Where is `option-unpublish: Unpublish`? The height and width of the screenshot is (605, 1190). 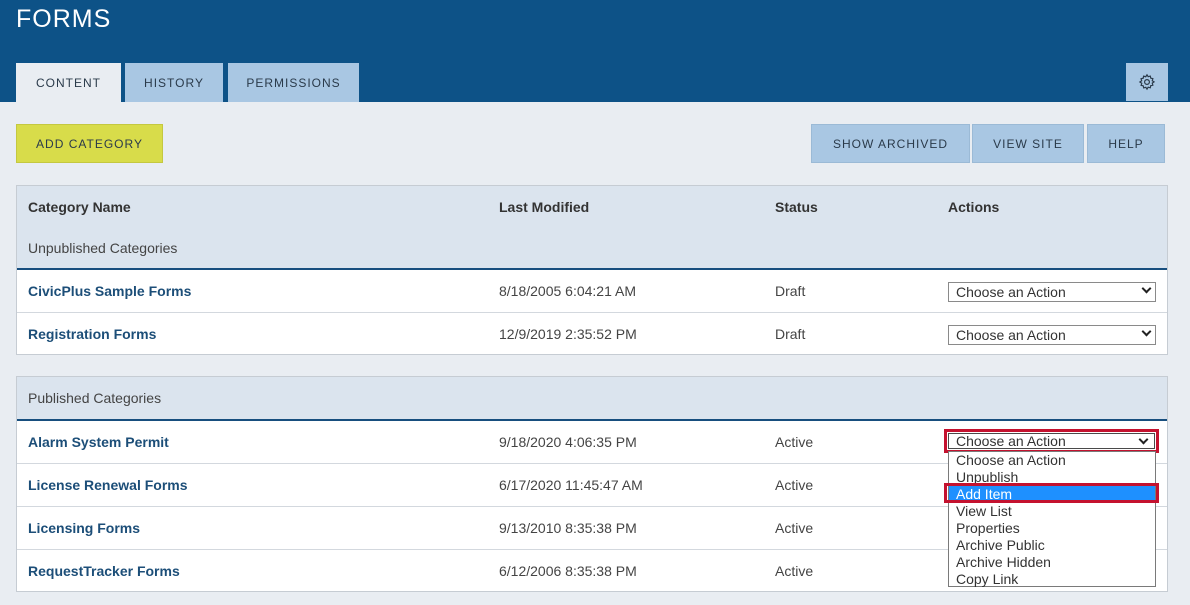 option-unpublish: Unpublish is located at coordinates (1052, 477).